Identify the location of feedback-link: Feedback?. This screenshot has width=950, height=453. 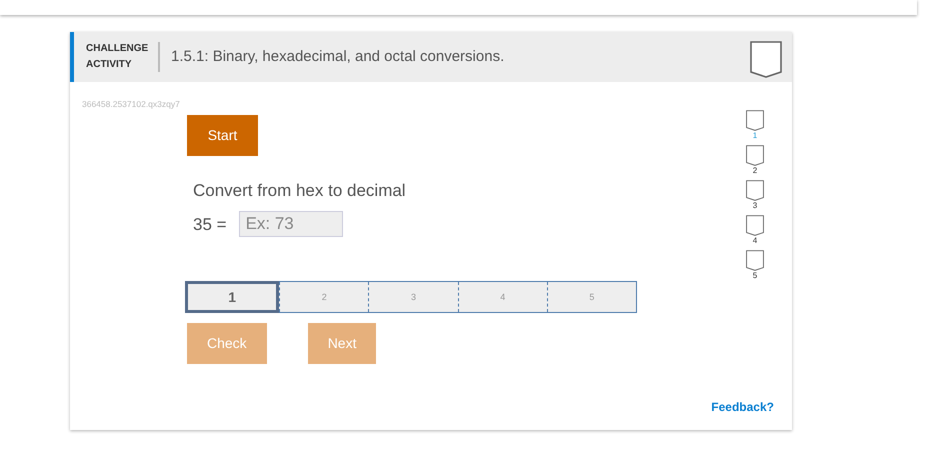
(742, 407).